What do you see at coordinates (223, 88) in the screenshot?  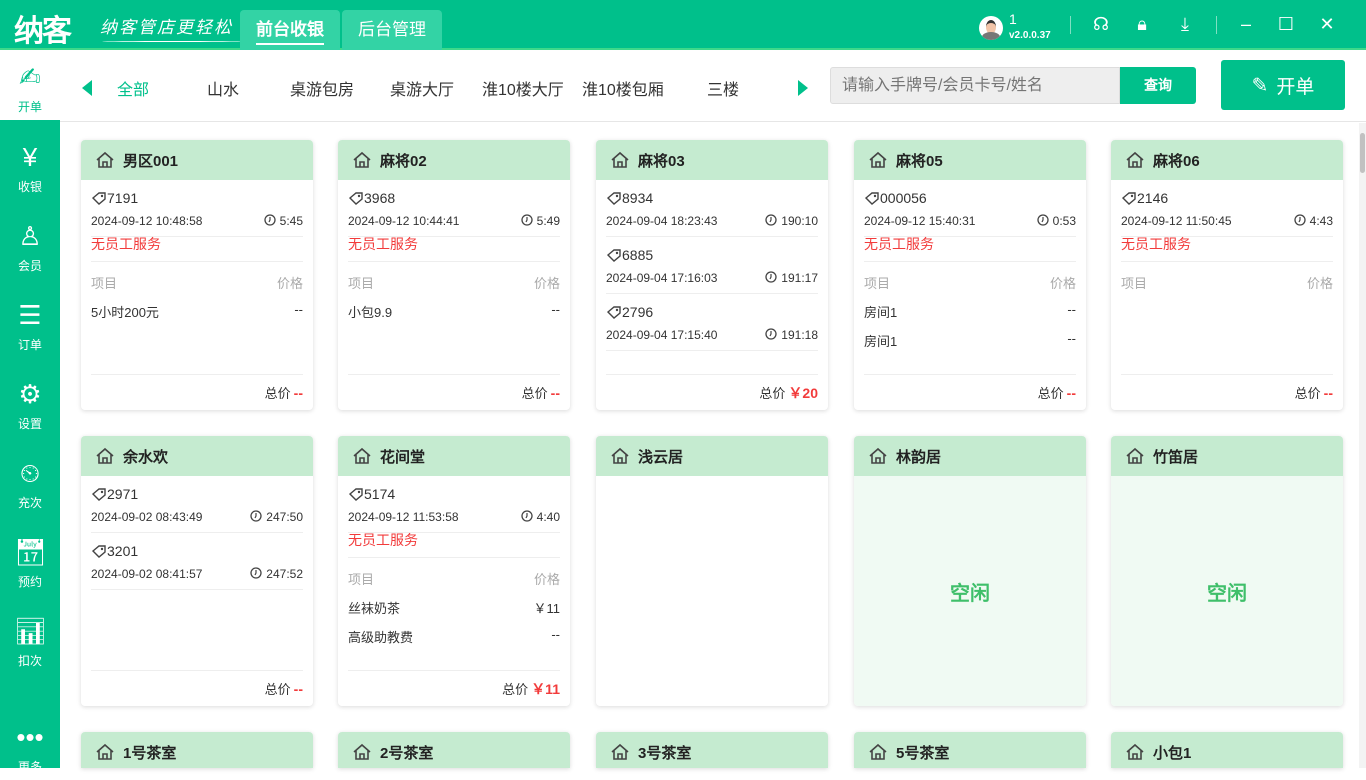 I see `category-tab: 山水` at bounding box center [223, 88].